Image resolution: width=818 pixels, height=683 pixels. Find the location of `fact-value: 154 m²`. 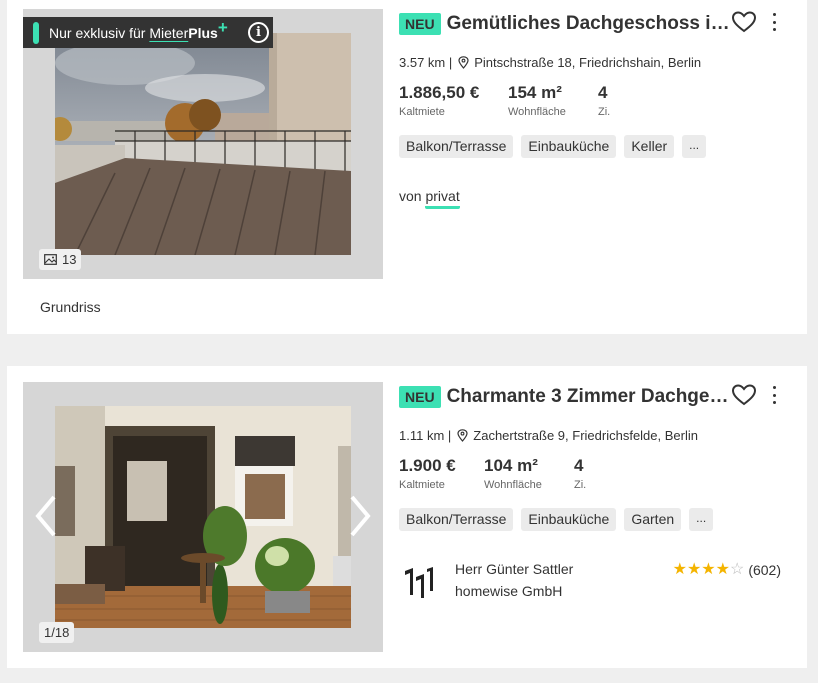

fact-value: 154 m² is located at coordinates (535, 92).